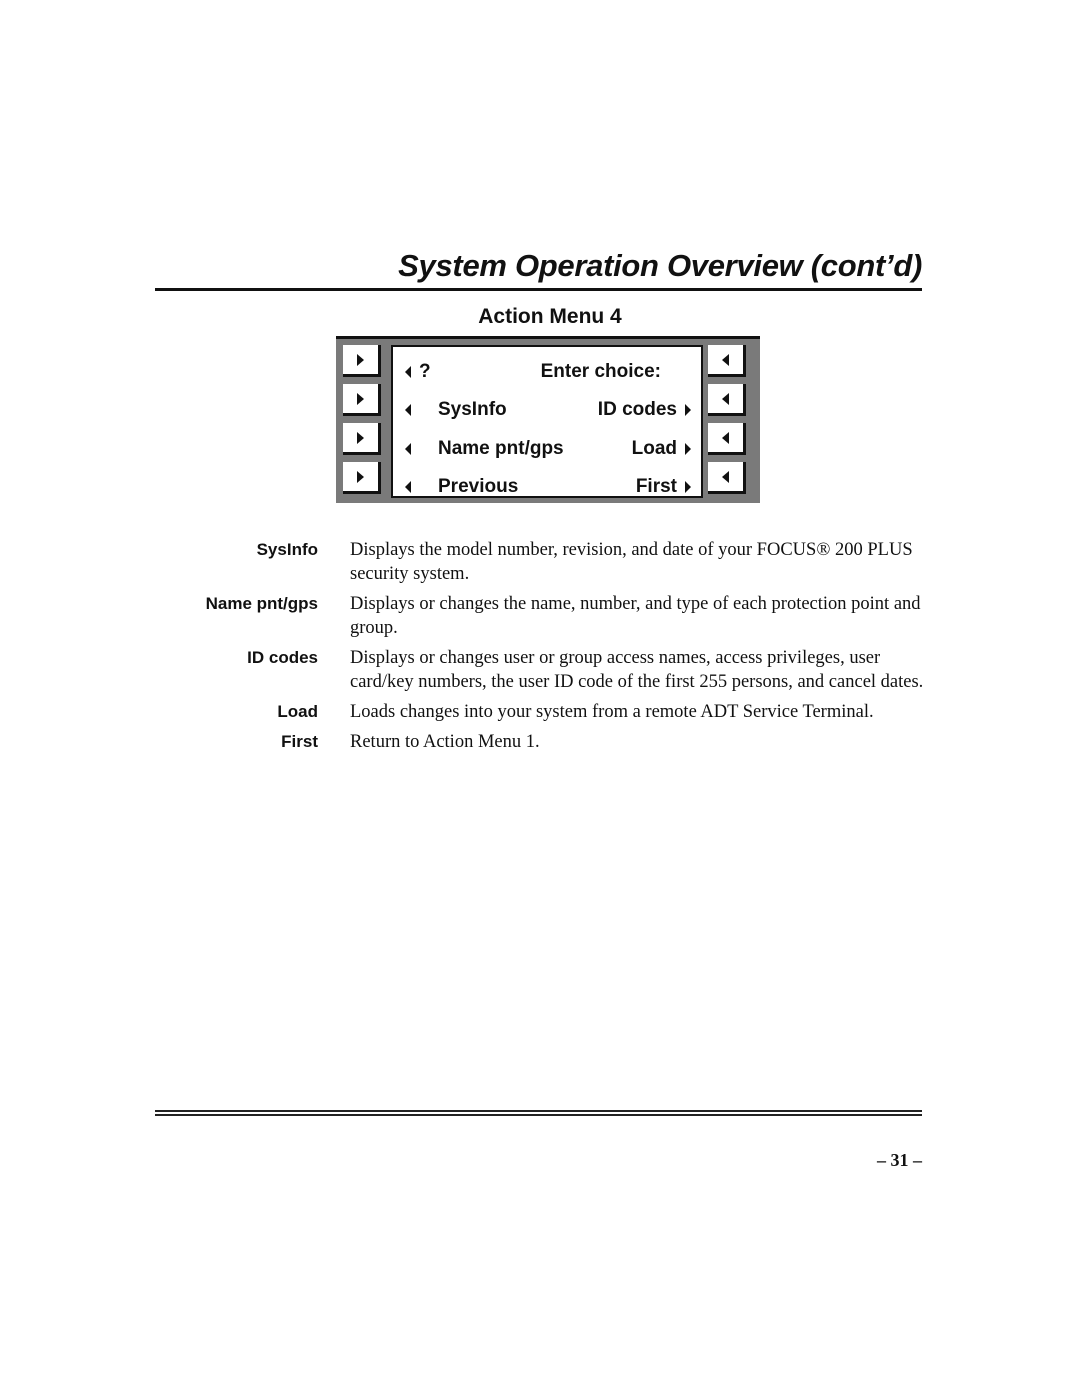 This screenshot has height=1397, width=1080. I want to click on lcd-row-1: ? Enter choice:, so click(547, 372).